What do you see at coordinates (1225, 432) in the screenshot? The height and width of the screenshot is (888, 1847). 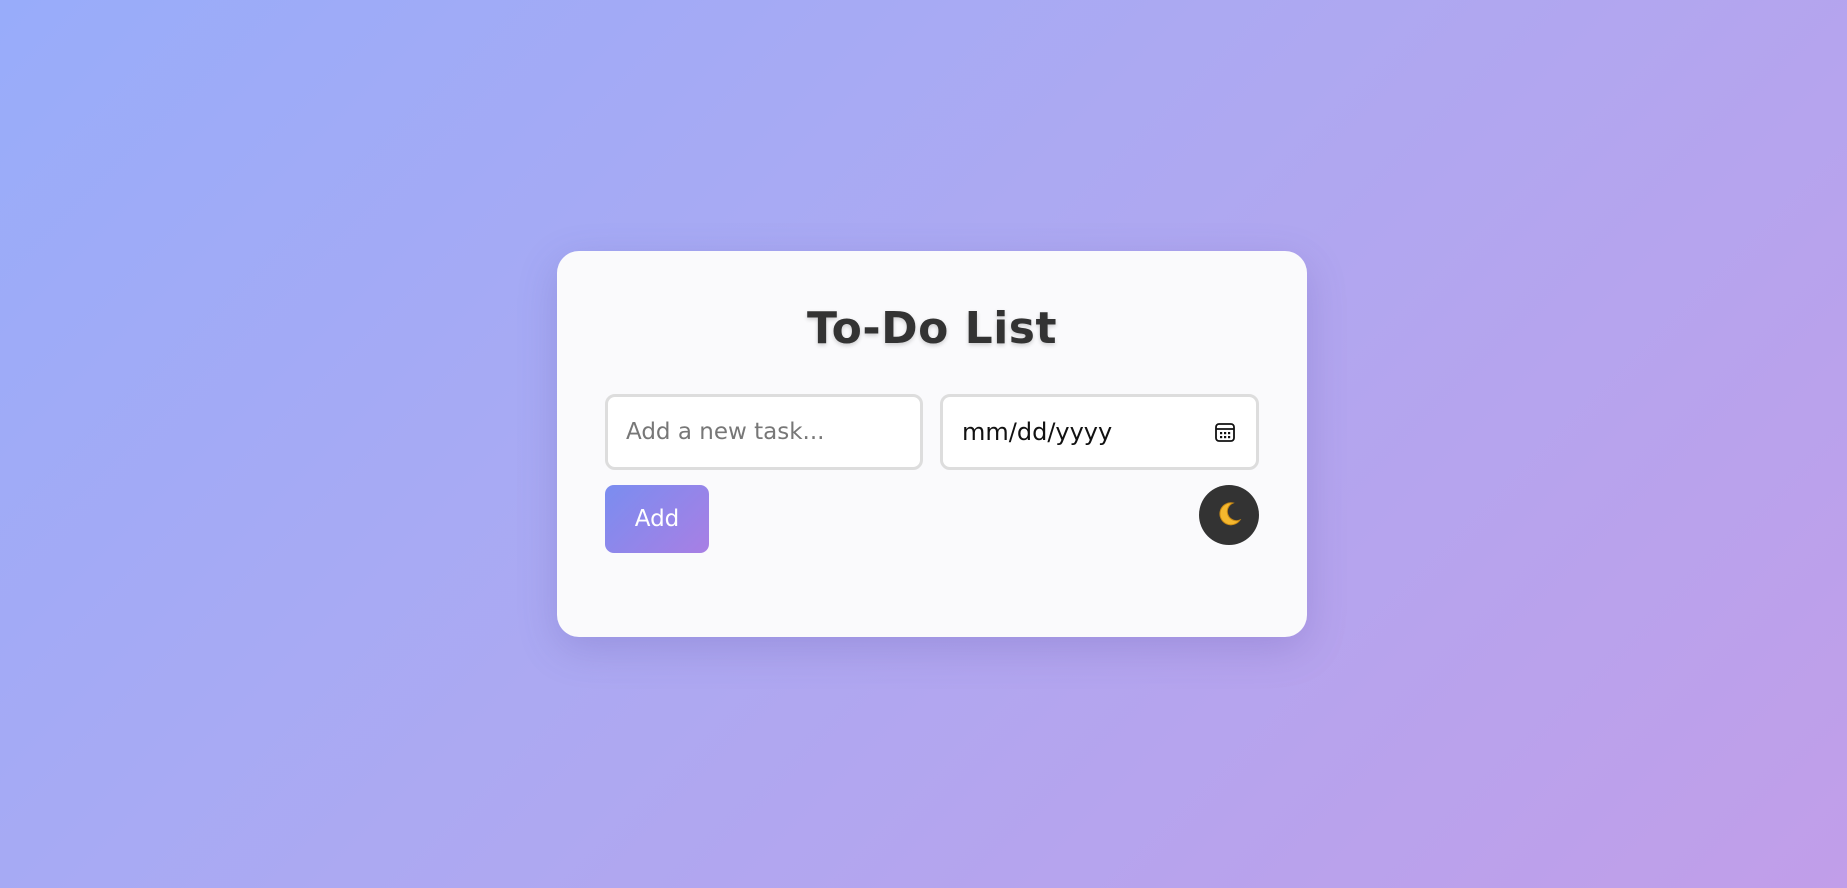 I see `calendar-icon` at bounding box center [1225, 432].